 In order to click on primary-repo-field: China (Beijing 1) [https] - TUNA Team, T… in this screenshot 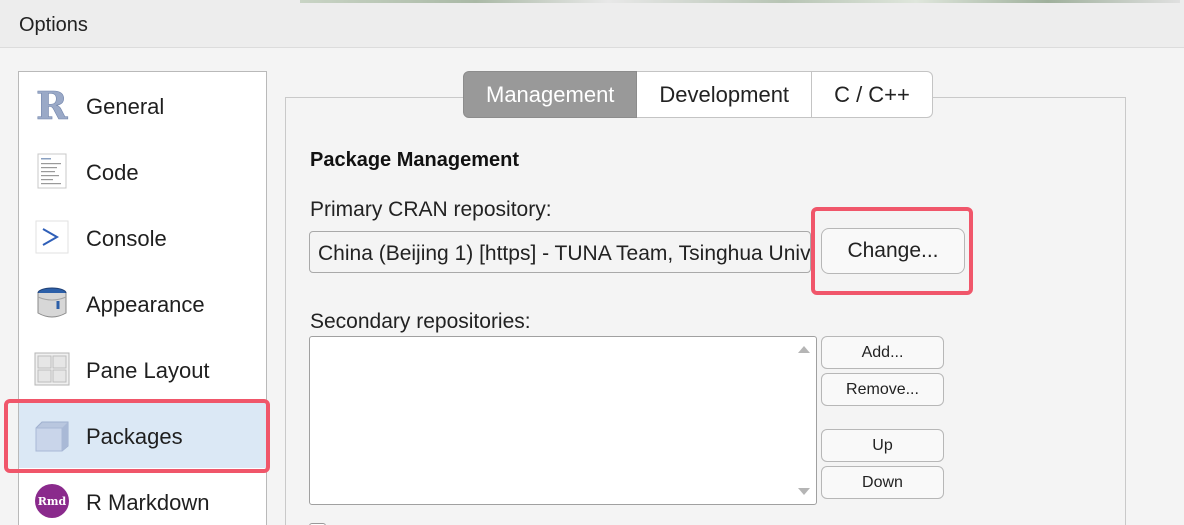, I will do `click(560, 252)`.